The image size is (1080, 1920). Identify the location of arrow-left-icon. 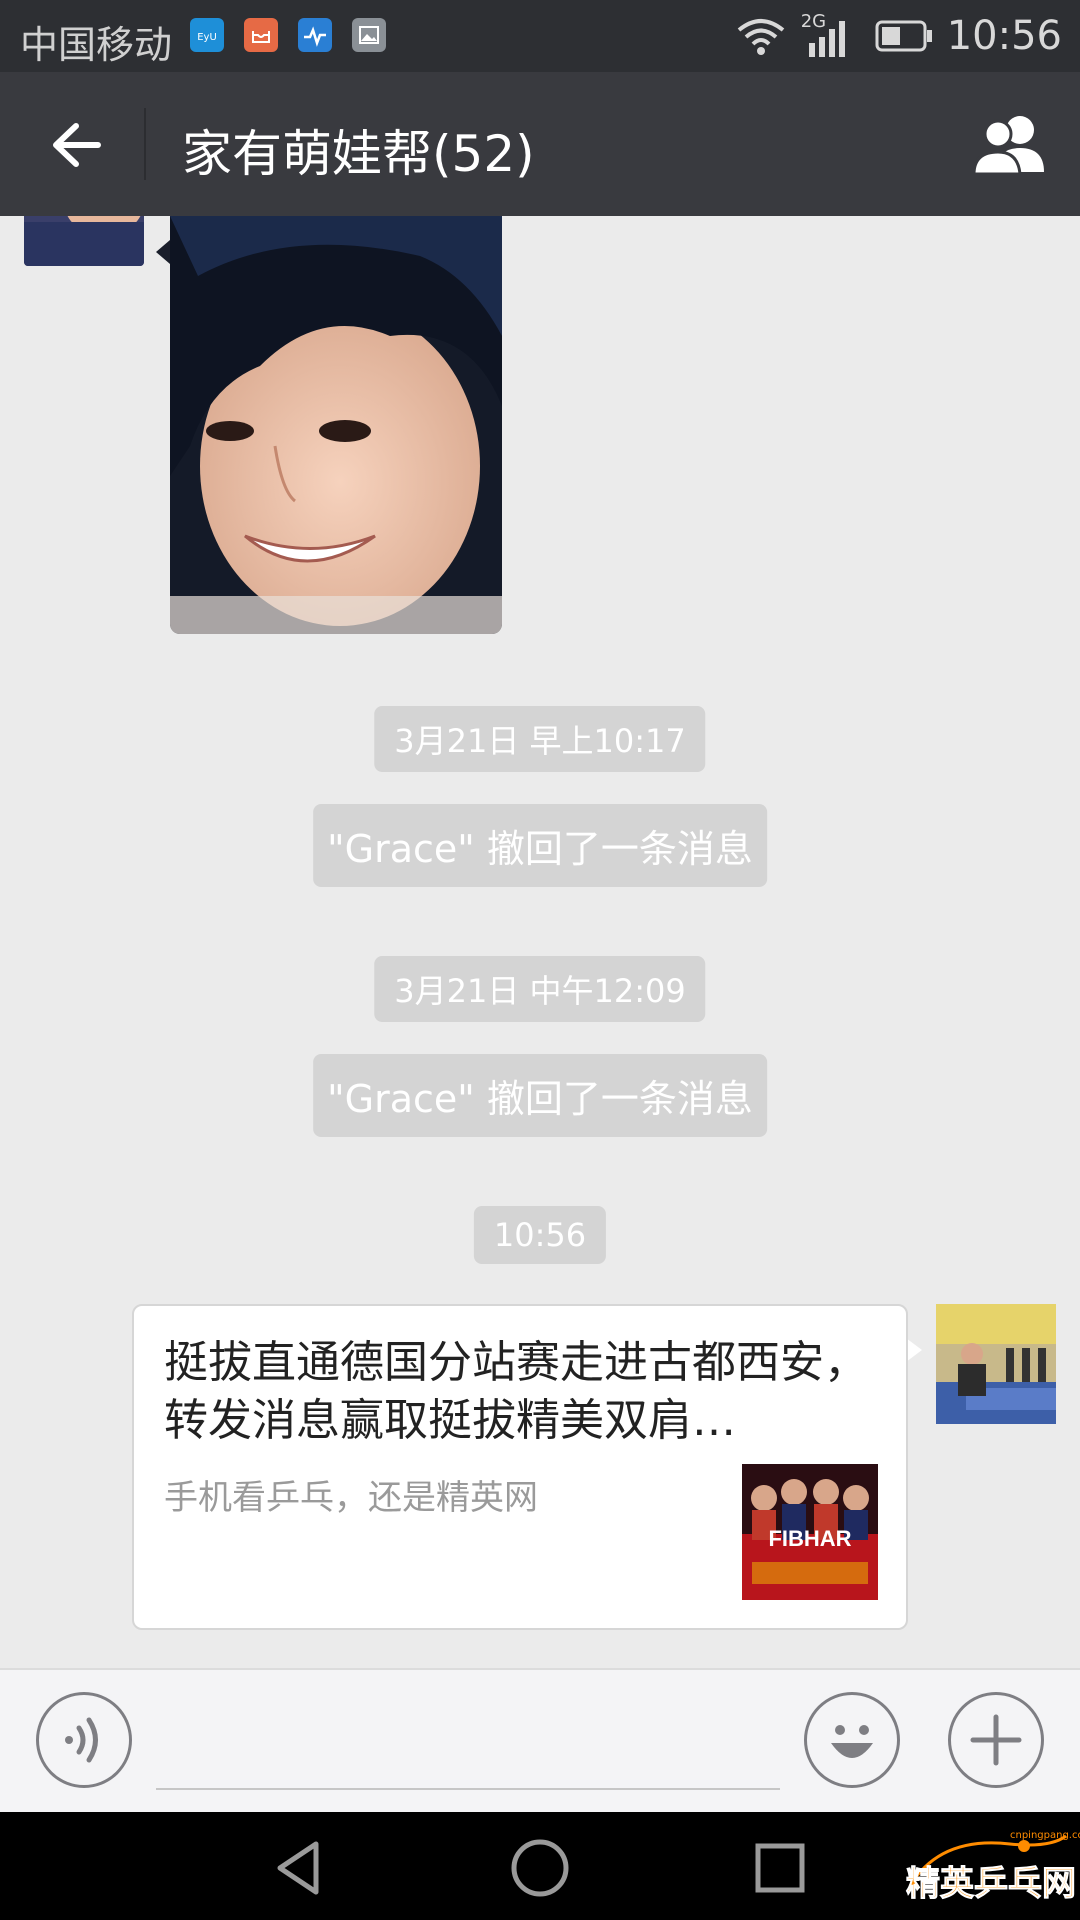
(77, 145).